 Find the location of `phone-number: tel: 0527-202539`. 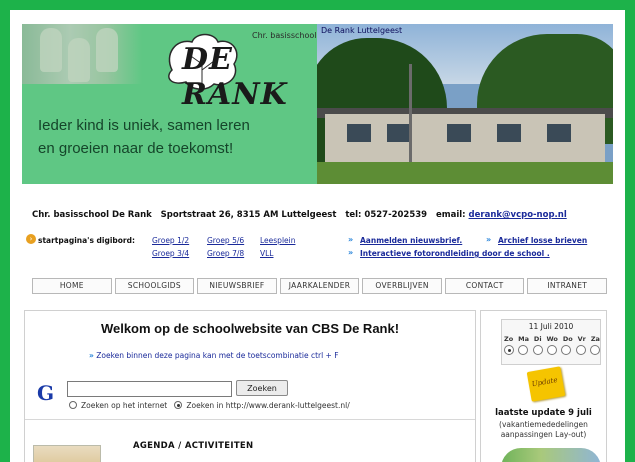

phone-number: tel: 0527-202539 is located at coordinates (386, 215).